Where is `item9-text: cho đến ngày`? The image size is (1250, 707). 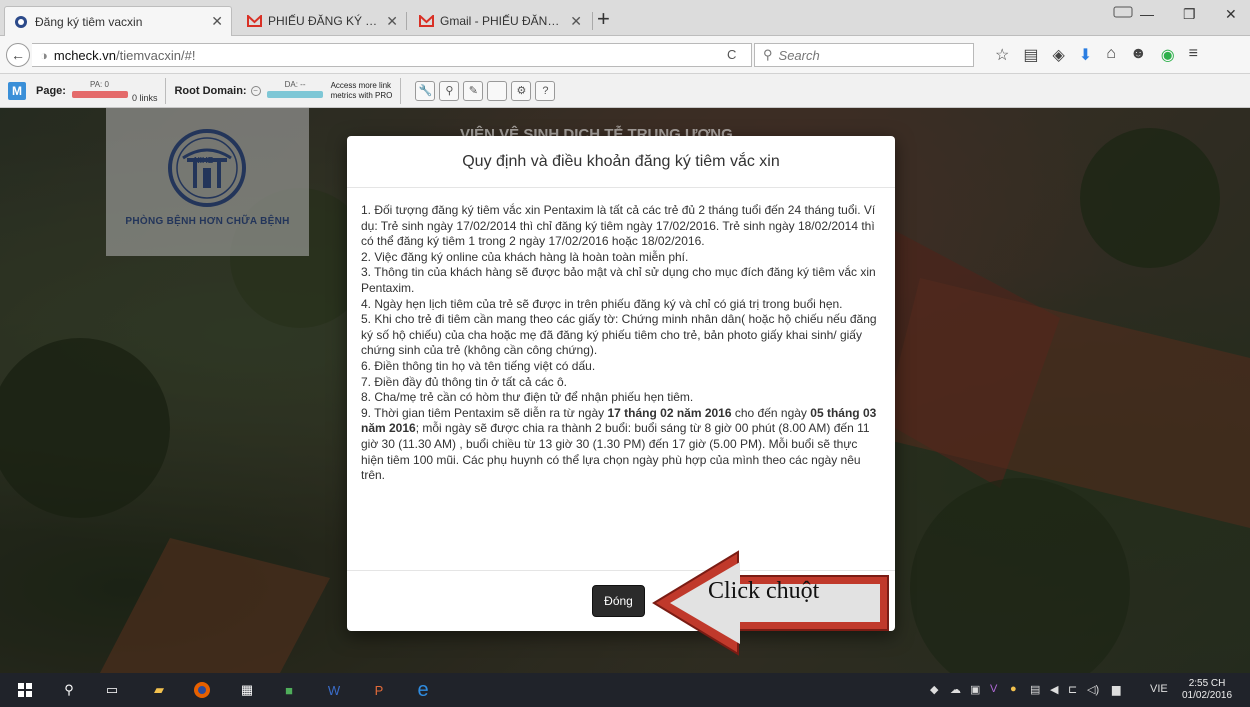
item9-text: cho đến ngày is located at coordinates (771, 412).